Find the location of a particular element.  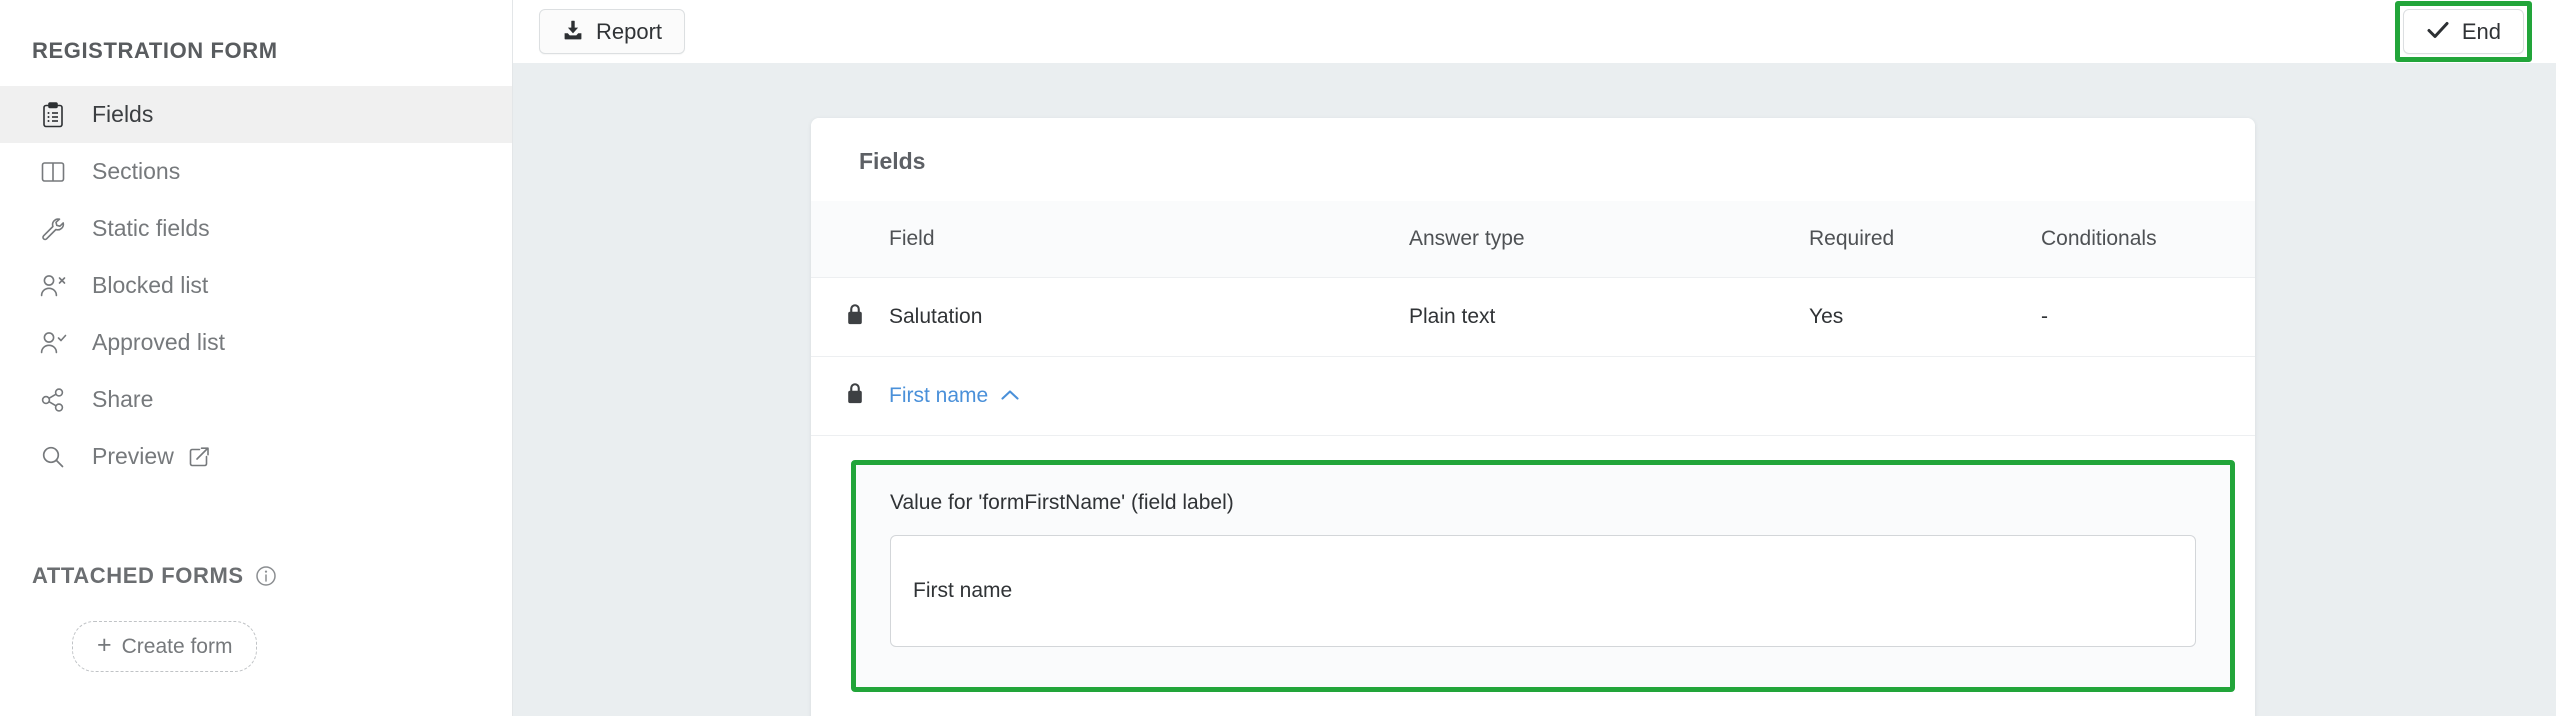

column-header-required: Required is located at coordinates (1852, 238).